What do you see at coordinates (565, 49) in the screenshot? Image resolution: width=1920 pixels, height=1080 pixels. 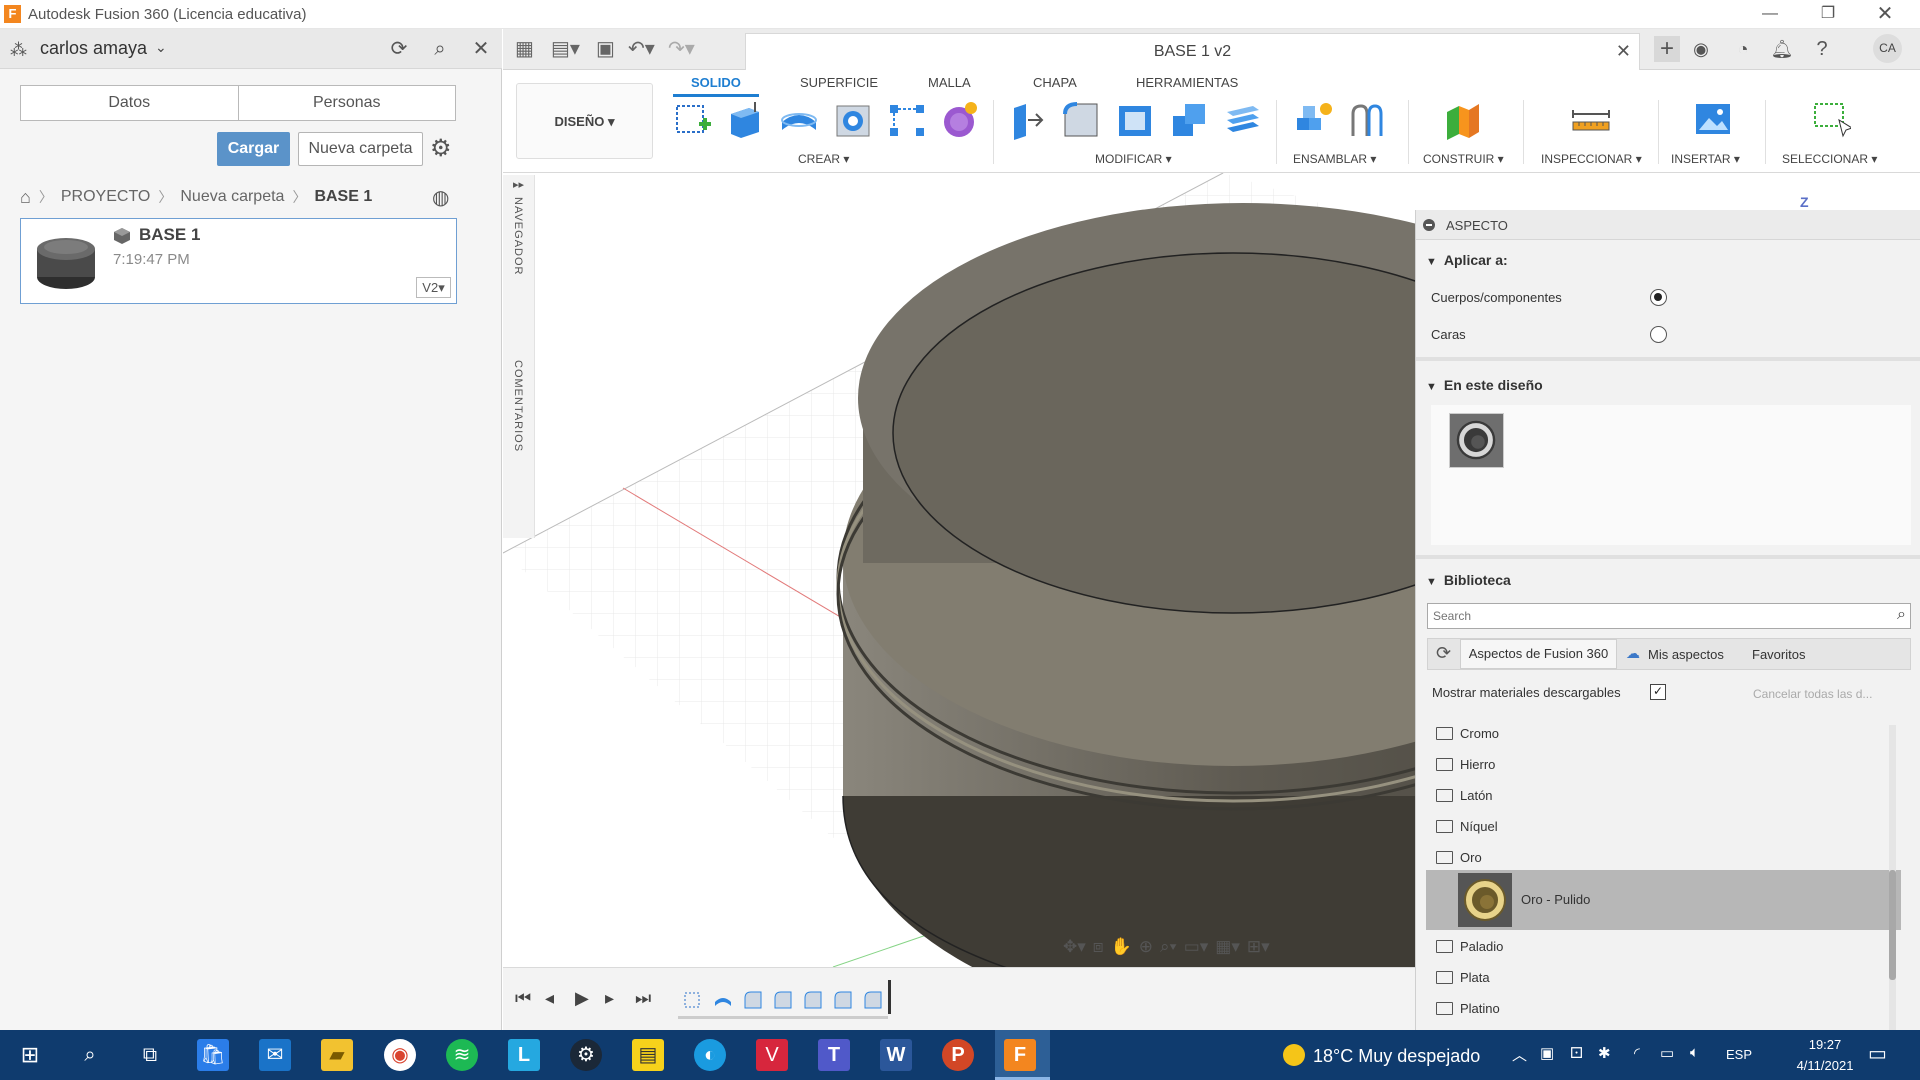 I see `file-menu-icon: ▤▾` at bounding box center [565, 49].